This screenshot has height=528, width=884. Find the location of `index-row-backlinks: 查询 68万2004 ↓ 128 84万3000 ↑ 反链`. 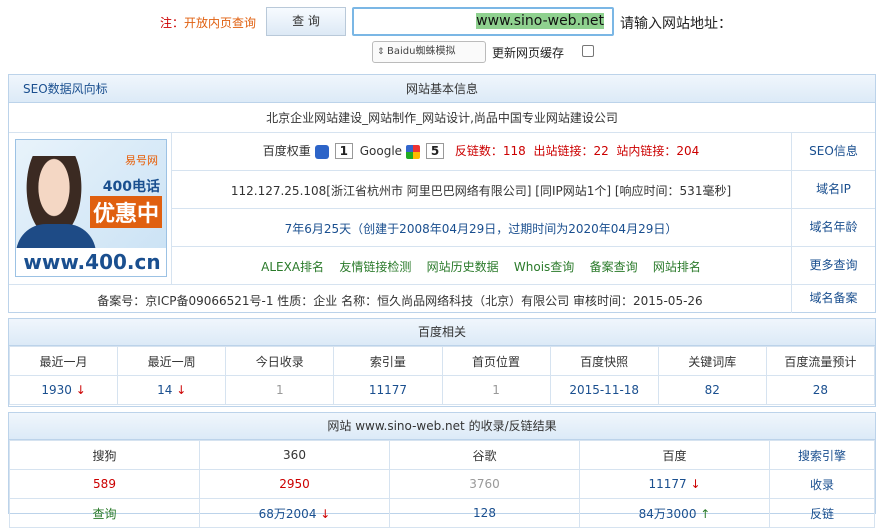

index-row-backlinks: 查询 68万2004 ↓ 128 84万3000 ↑ 反链 is located at coordinates (442, 513).